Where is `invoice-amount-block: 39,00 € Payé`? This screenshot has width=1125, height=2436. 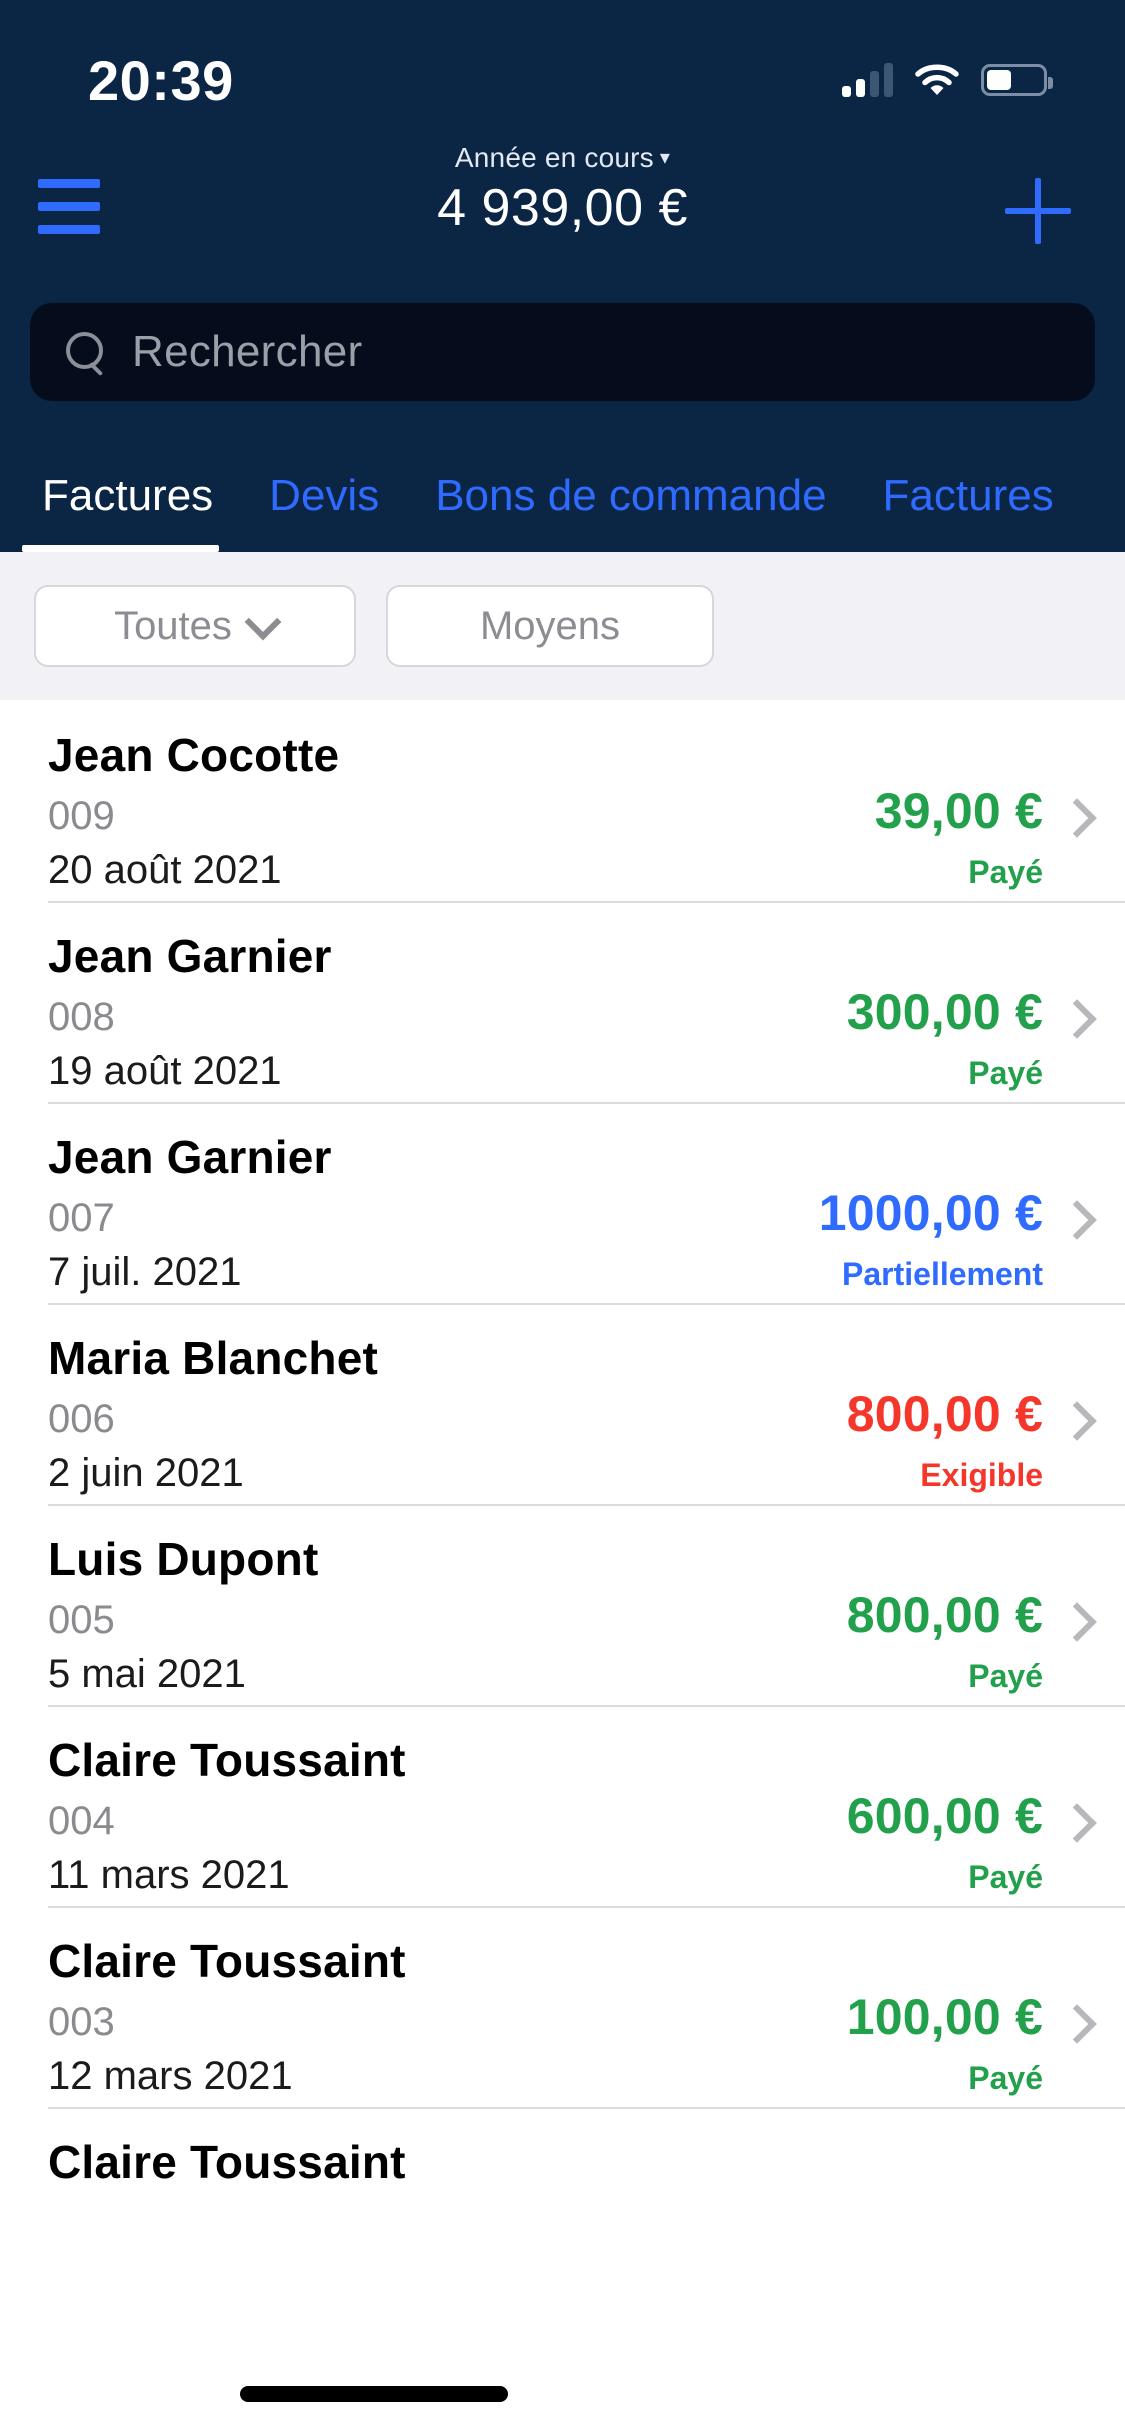 invoice-amount-block: 39,00 € Payé is located at coordinates (959, 836).